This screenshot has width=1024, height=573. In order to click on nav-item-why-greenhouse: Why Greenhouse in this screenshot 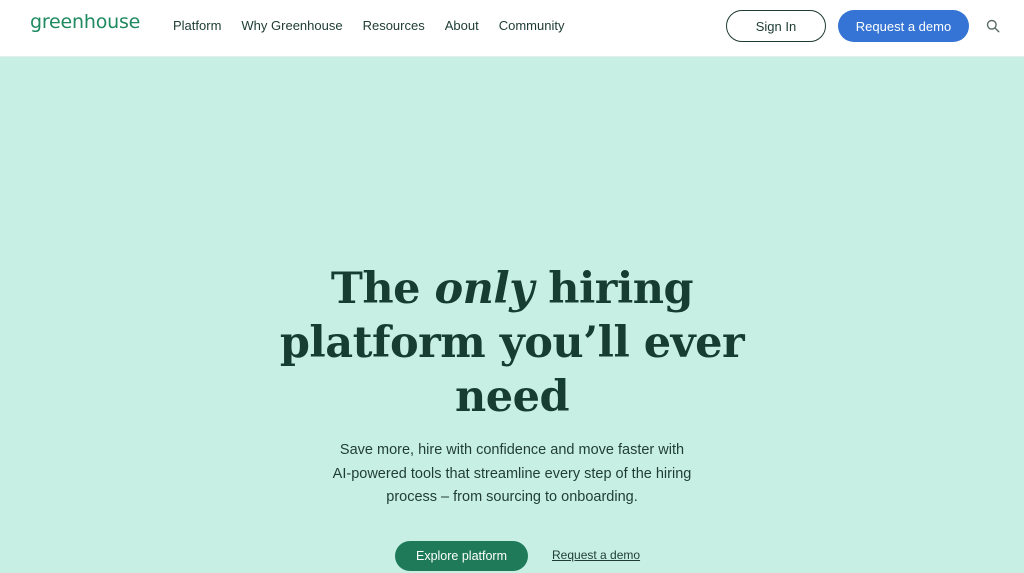, I will do `click(291, 25)`.